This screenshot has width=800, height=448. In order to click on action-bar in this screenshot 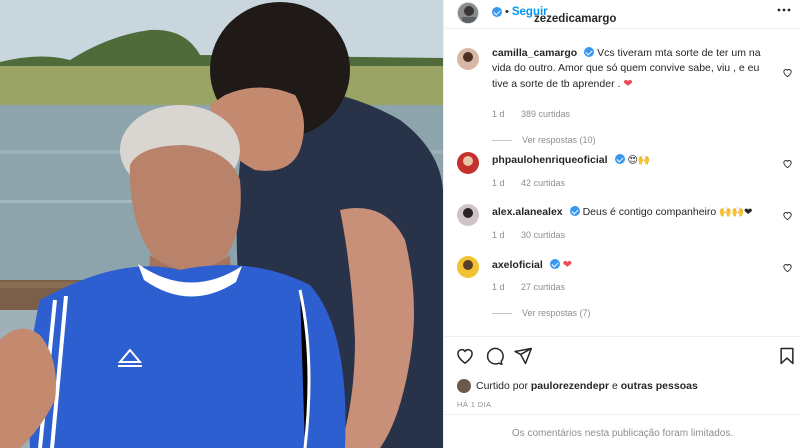, I will do `click(622, 357)`.